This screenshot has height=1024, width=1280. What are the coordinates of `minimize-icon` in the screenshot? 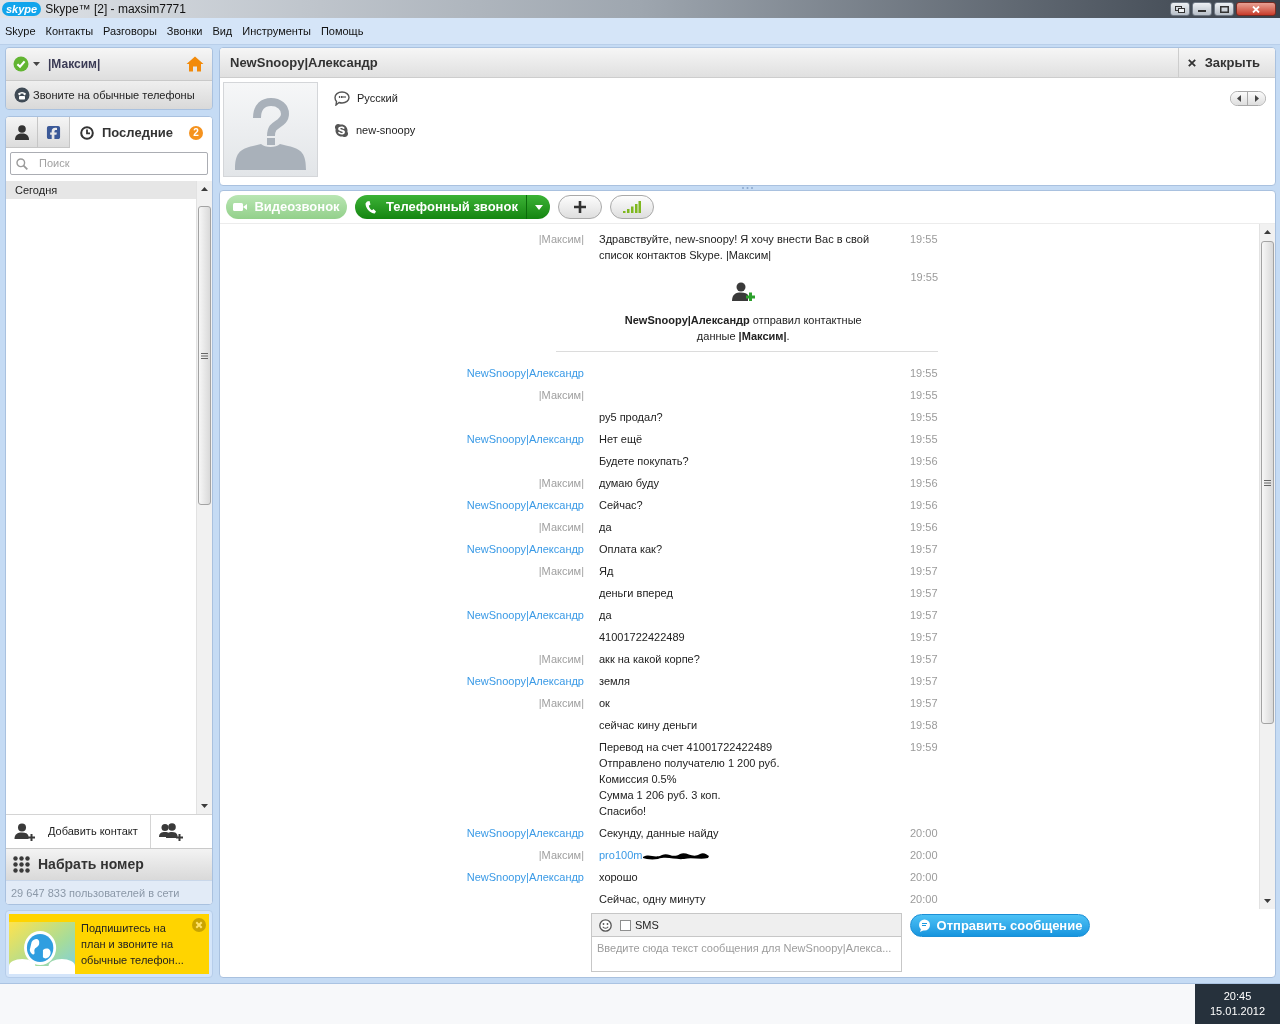 It's located at (1202, 11).